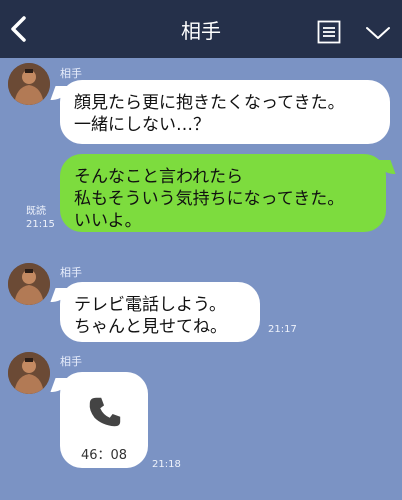 The image size is (402, 500). What do you see at coordinates (282, 329) in the screenshot?
I see `message-time: 21:17` at bounding box center [282, 329].